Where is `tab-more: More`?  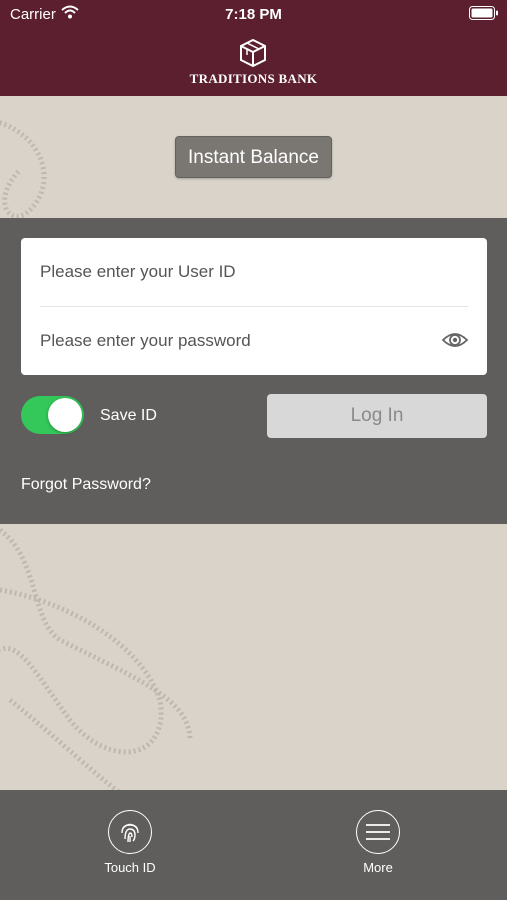
tab-more: More is located at coordinates (378, 842).